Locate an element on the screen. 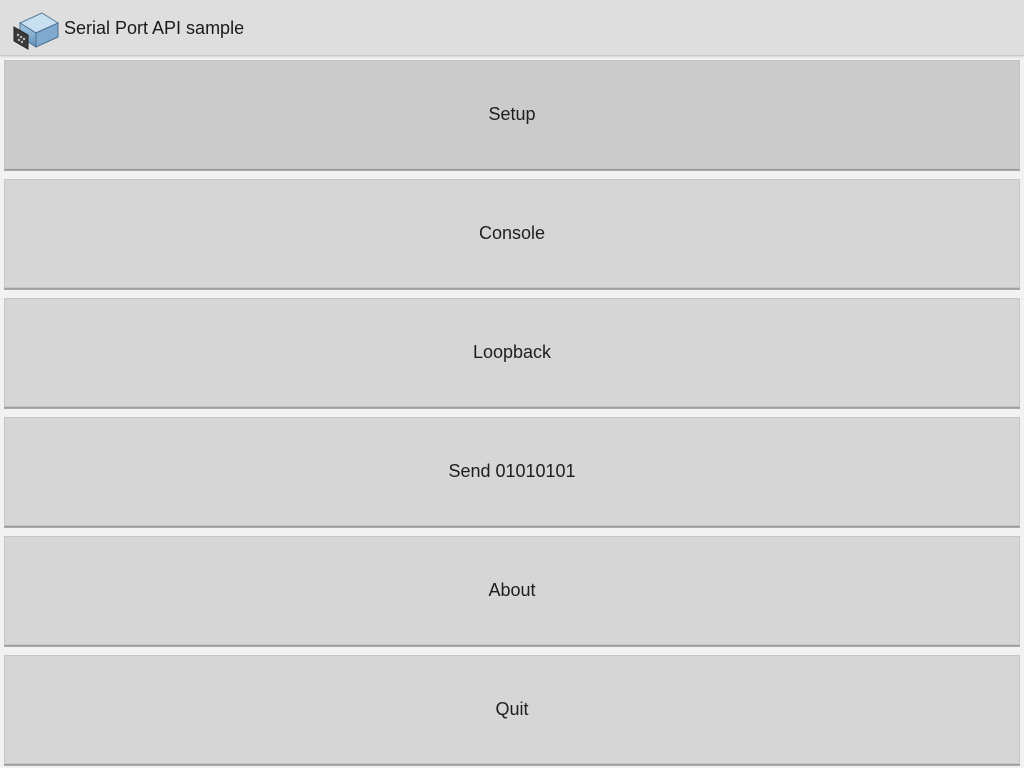  loopback-button: Loopback is located at coordinates (512, 353).